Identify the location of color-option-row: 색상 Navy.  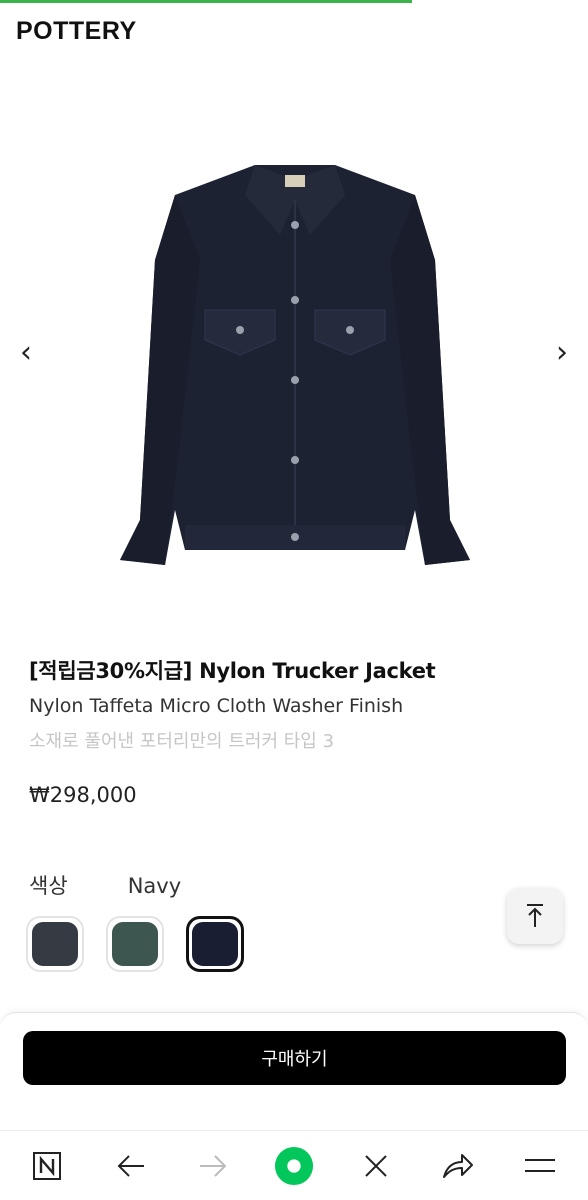
(105, 885).